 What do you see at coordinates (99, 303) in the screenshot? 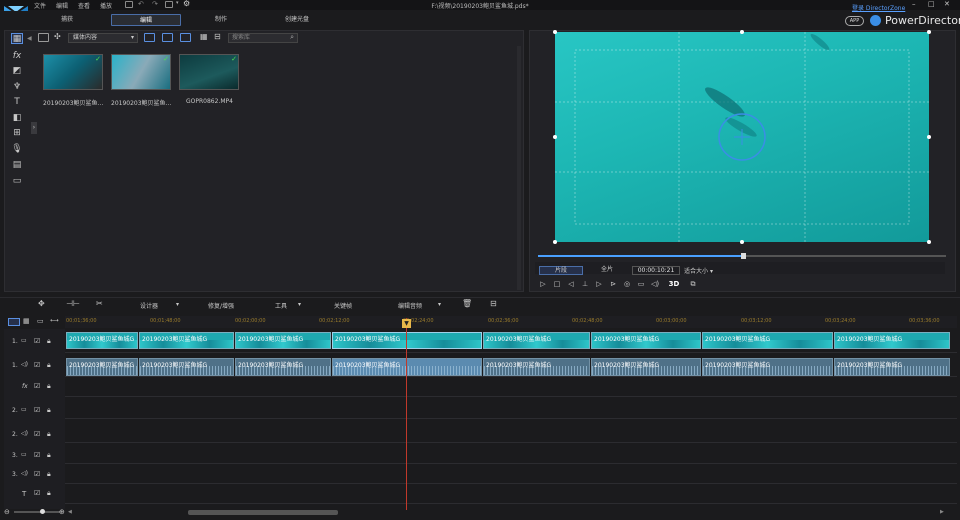
I see `scissors-icon: ✂` at bounding box center [99, 303].